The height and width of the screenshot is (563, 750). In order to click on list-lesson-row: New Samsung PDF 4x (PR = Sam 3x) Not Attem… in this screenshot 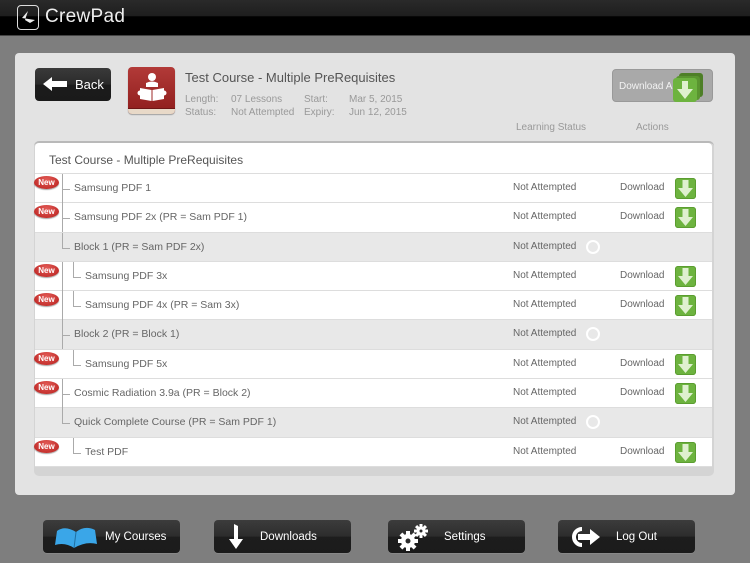, I will do `click(373, 306)`.